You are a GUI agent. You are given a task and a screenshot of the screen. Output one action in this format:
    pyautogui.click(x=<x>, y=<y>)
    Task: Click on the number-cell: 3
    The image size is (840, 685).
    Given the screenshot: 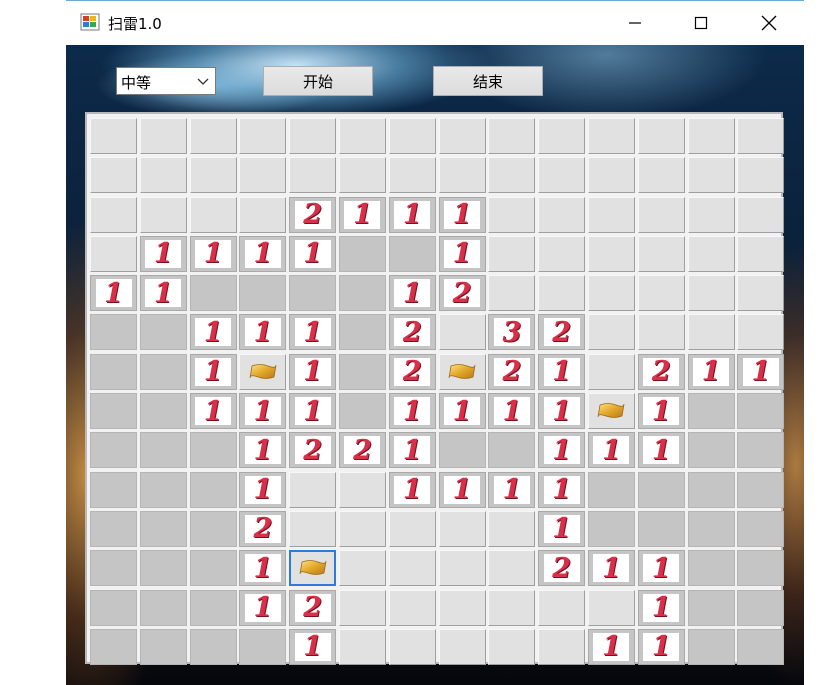 What is the action you would take?
    pyautogui.click(x=512, y=332)
    